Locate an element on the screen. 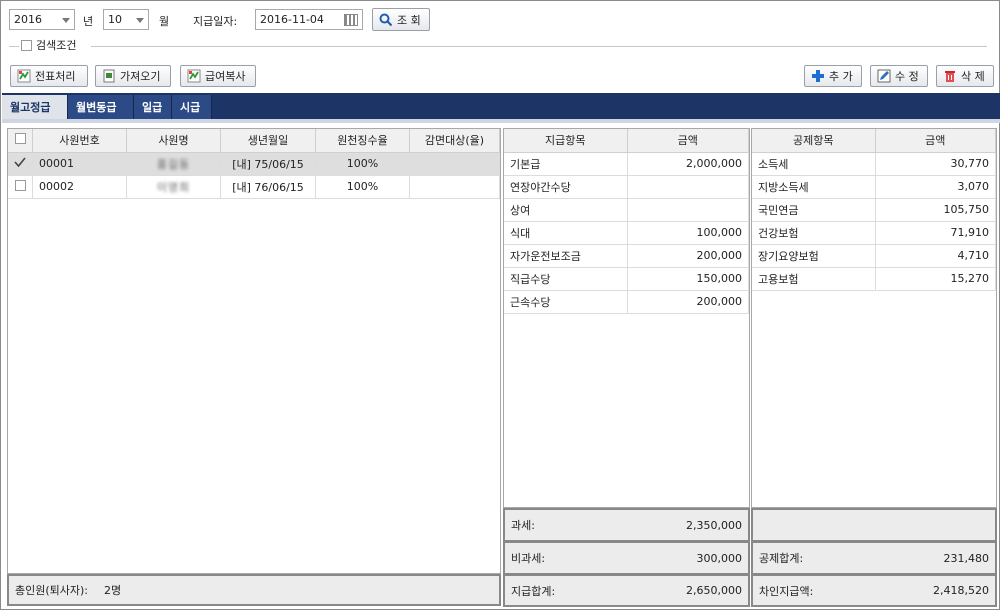 The image size is (1000, 610). deduction-amount-cell: 4,710 is located at coordinates (935, 256).